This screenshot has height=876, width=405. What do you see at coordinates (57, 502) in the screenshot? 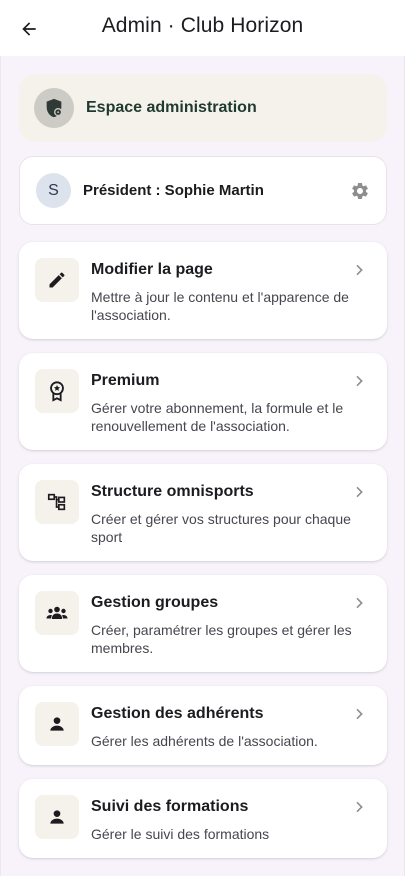
I see `hierarchy-icon` at bounding box center [57, 502].